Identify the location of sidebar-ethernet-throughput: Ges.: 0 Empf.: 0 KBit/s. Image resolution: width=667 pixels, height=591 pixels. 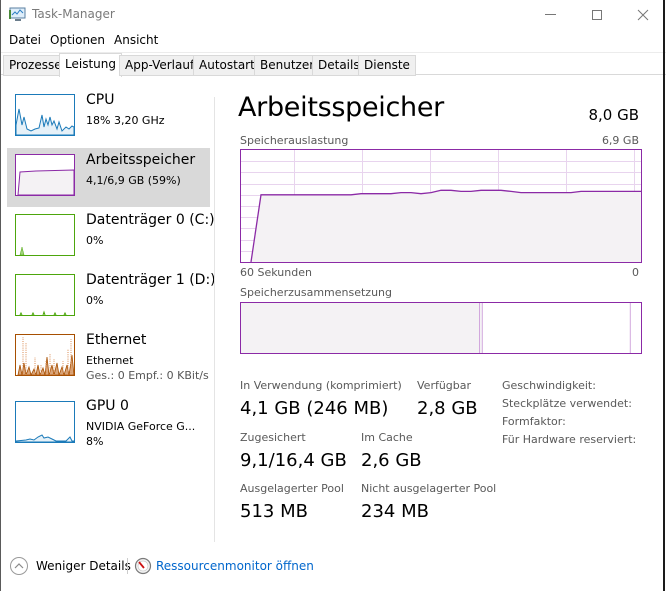
(147, 375).